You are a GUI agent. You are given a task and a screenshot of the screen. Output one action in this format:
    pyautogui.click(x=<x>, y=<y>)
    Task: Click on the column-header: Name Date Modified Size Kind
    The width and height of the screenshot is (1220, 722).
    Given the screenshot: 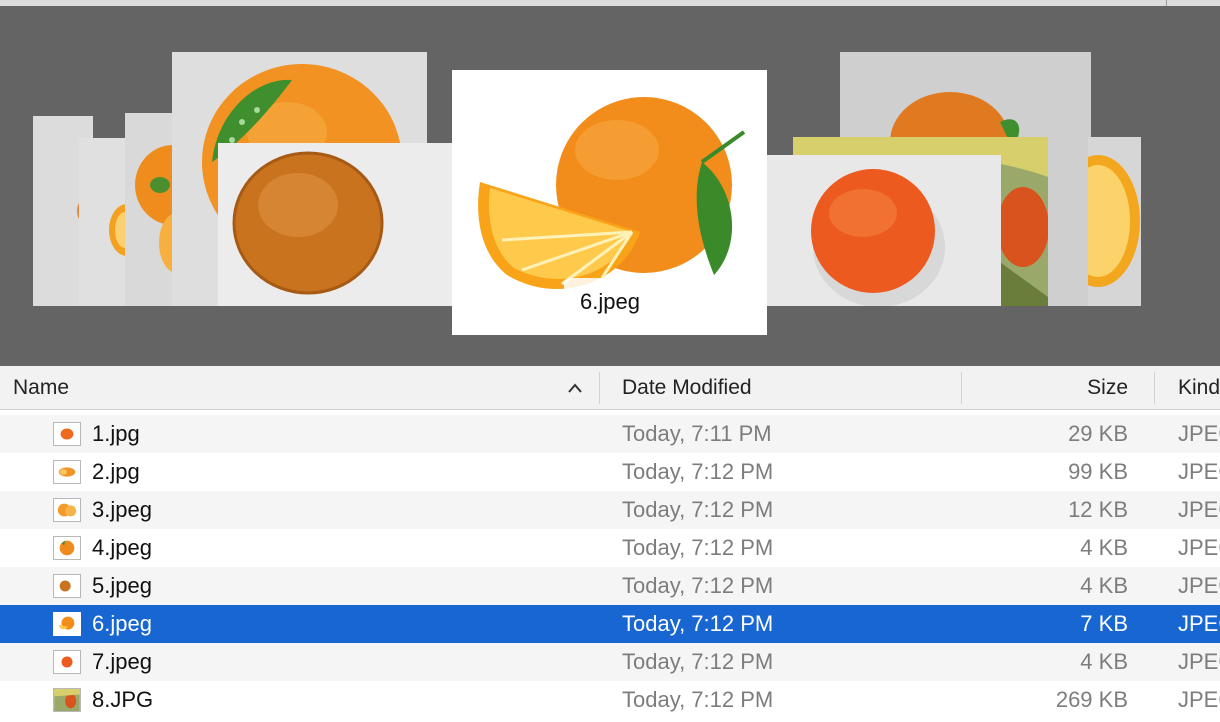 What is the action you would take?
    pyautogui.click(x=610, y=388)
    